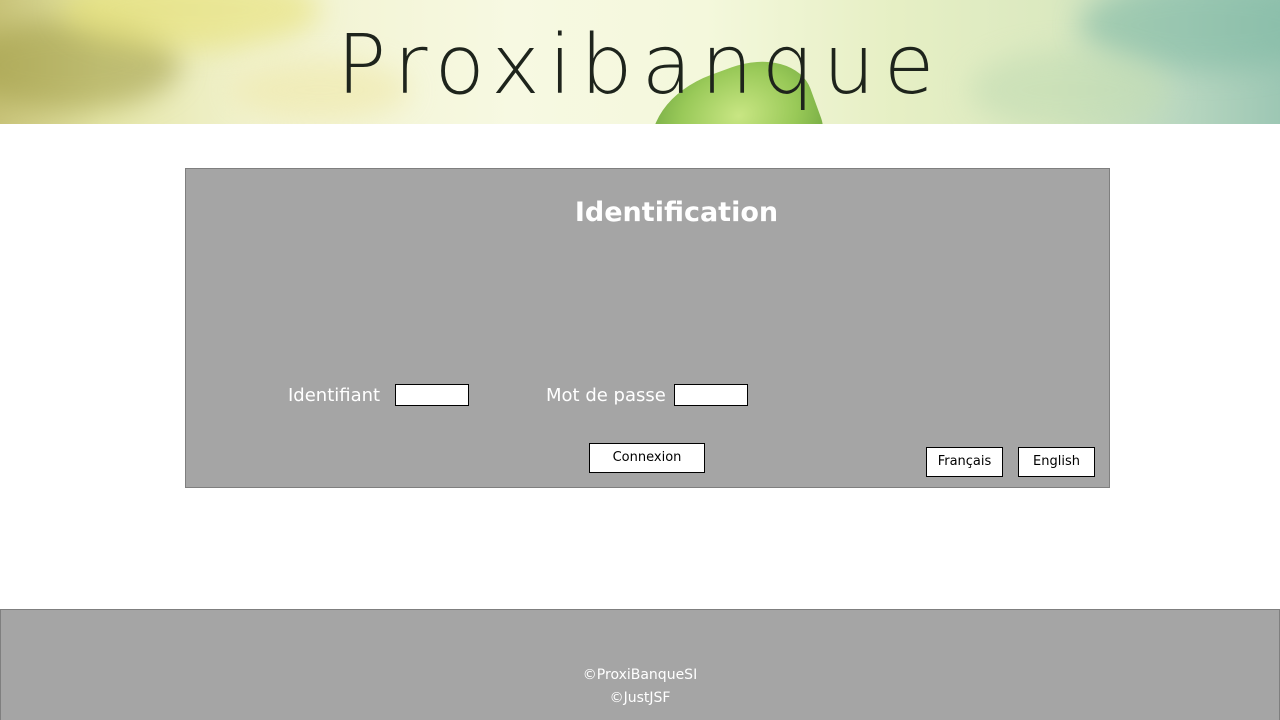 This screenshot has height=720, width=1280. What do you see at coordinates (964, 462) in the screenshot?
I see `language-french-button: Français` at bounding box center [964, 462].